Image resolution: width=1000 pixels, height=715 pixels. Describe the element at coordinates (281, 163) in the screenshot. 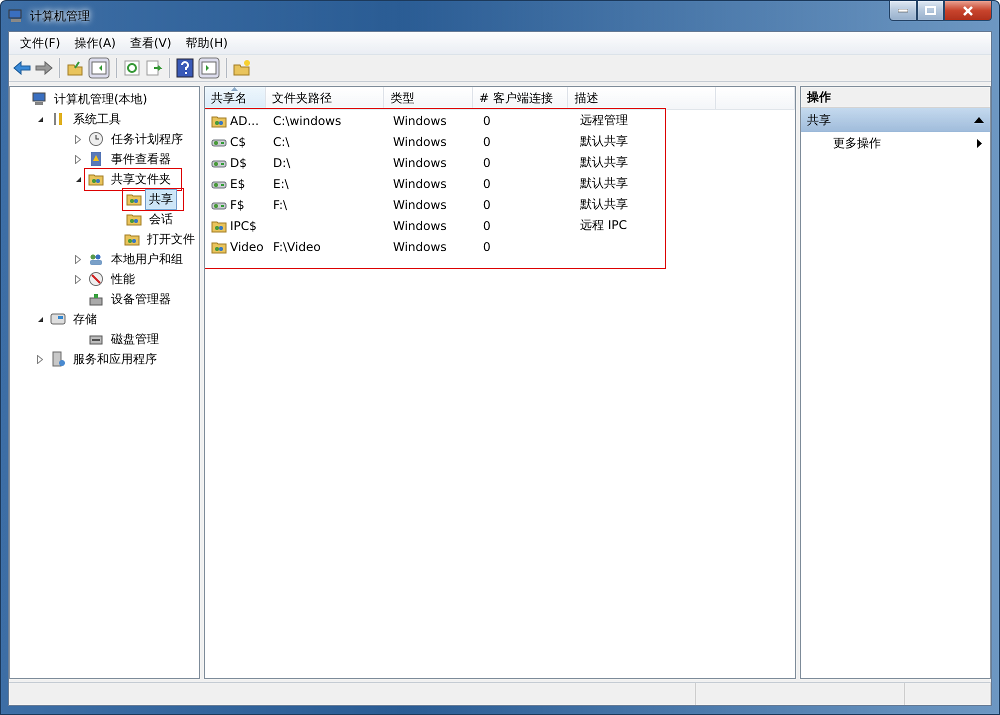

I see `table-cell: D:\` at that location.